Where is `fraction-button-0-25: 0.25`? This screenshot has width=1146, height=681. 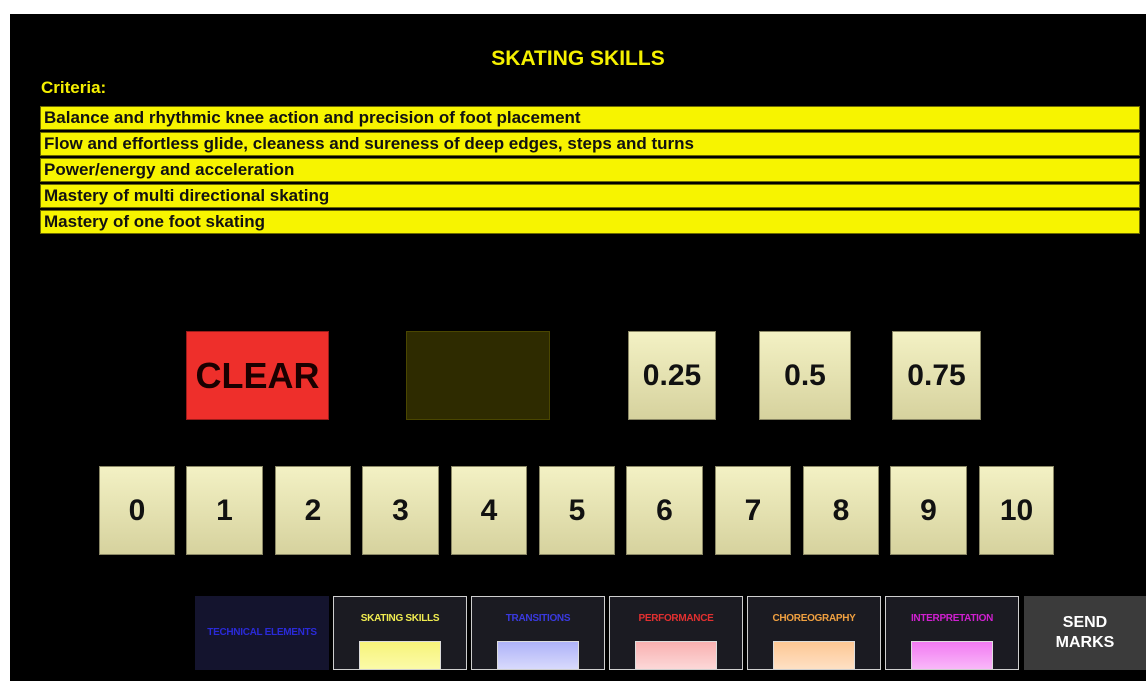 fraction-button-0-25: 0.25 is located at coordinates (672, 375).